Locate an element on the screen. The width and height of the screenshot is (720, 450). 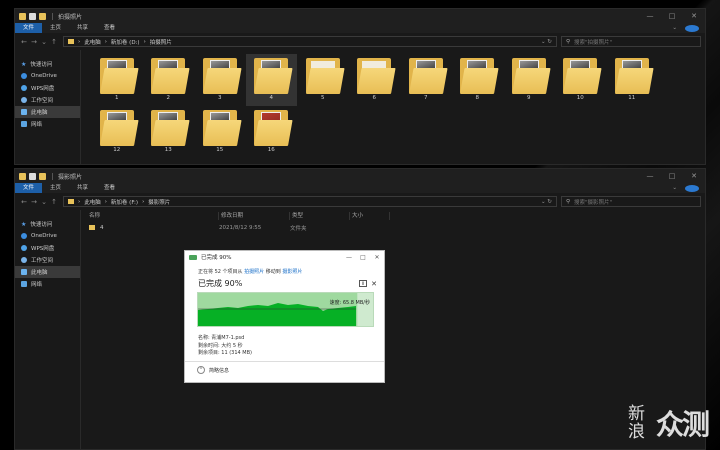
cancel-icon: ✕ is located at coordinates (374, 284).